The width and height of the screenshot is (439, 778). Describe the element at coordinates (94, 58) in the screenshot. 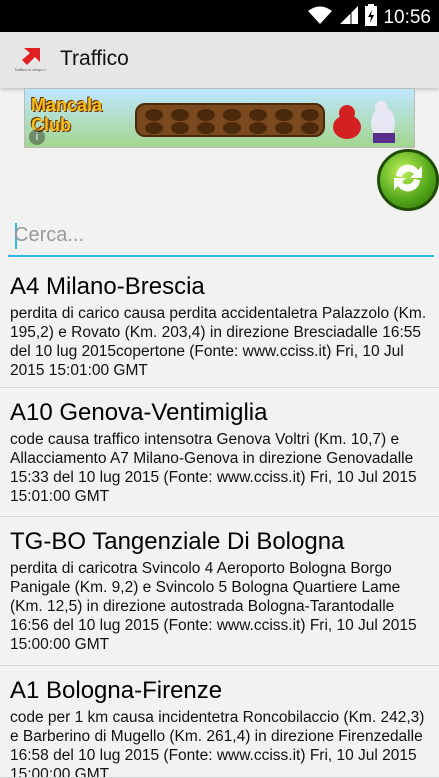

I see `app-title: Traffico` at that location.